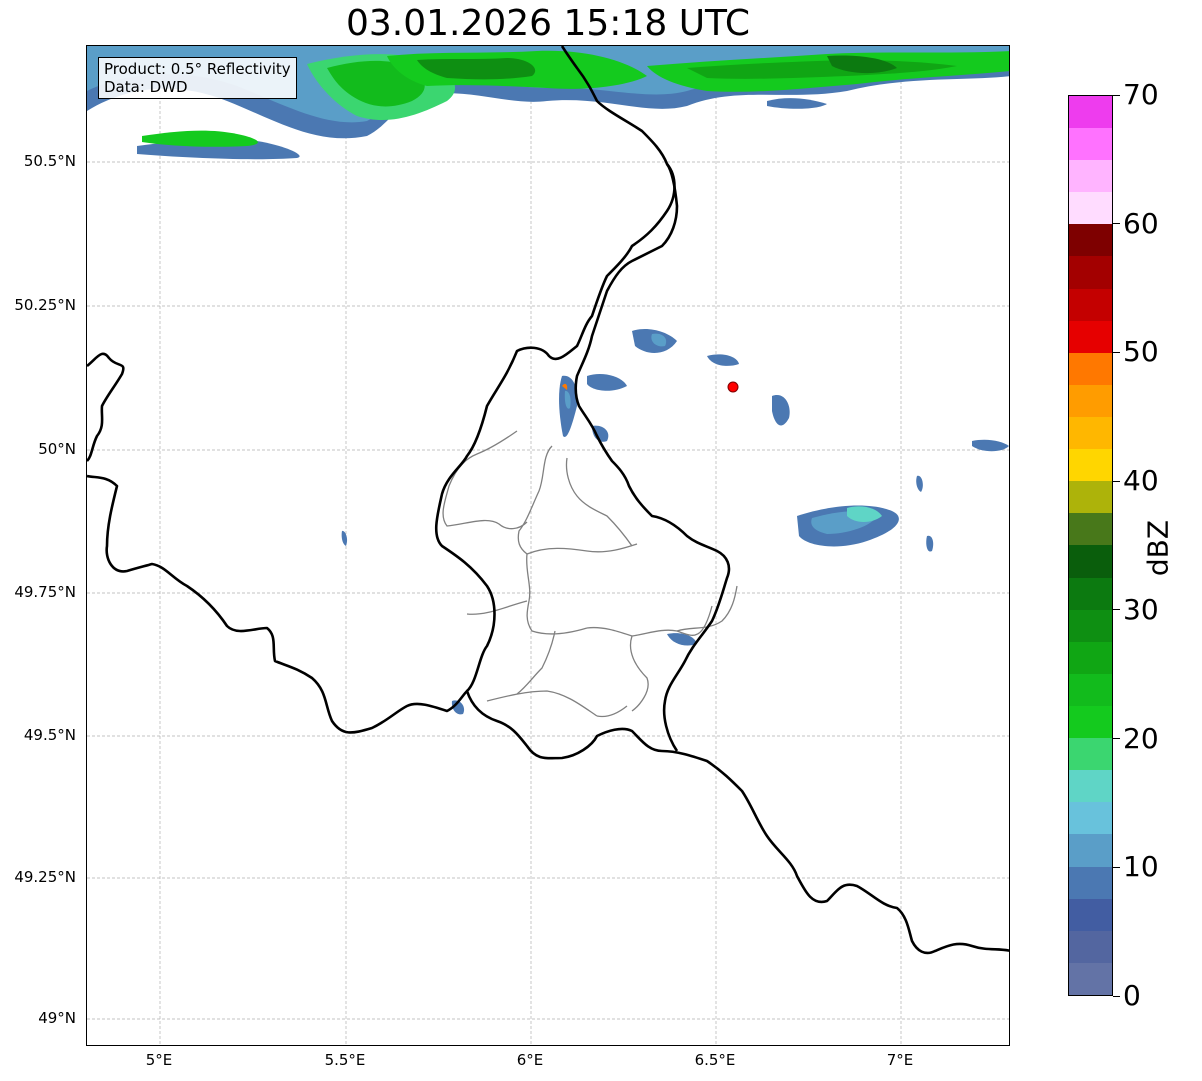 The image size is (1202, 1081). I want to click on colorbar-tick-label: 50, so click(1141, 352).